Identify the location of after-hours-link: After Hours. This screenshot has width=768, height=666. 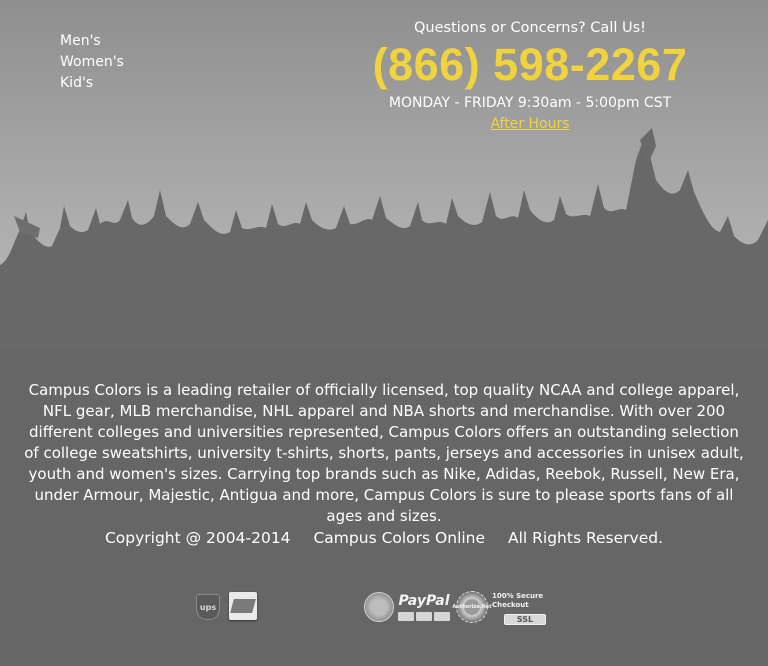
(529, 124).